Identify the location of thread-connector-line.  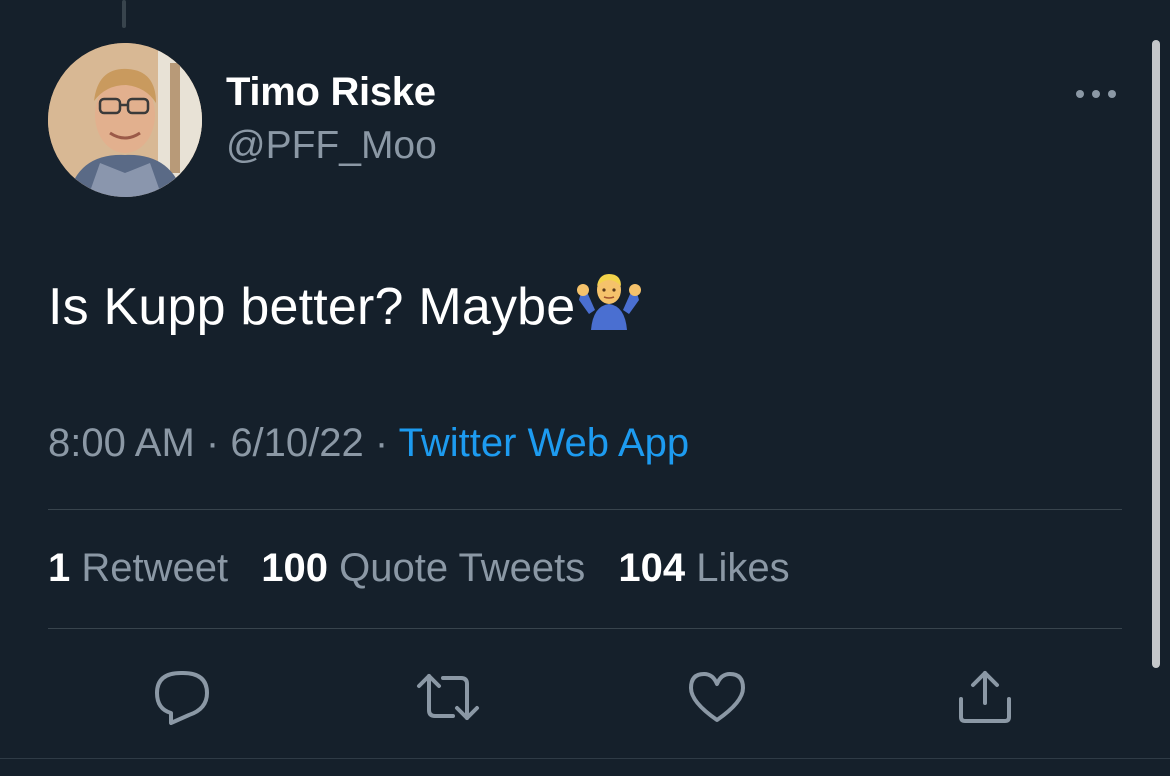
(124, 14).